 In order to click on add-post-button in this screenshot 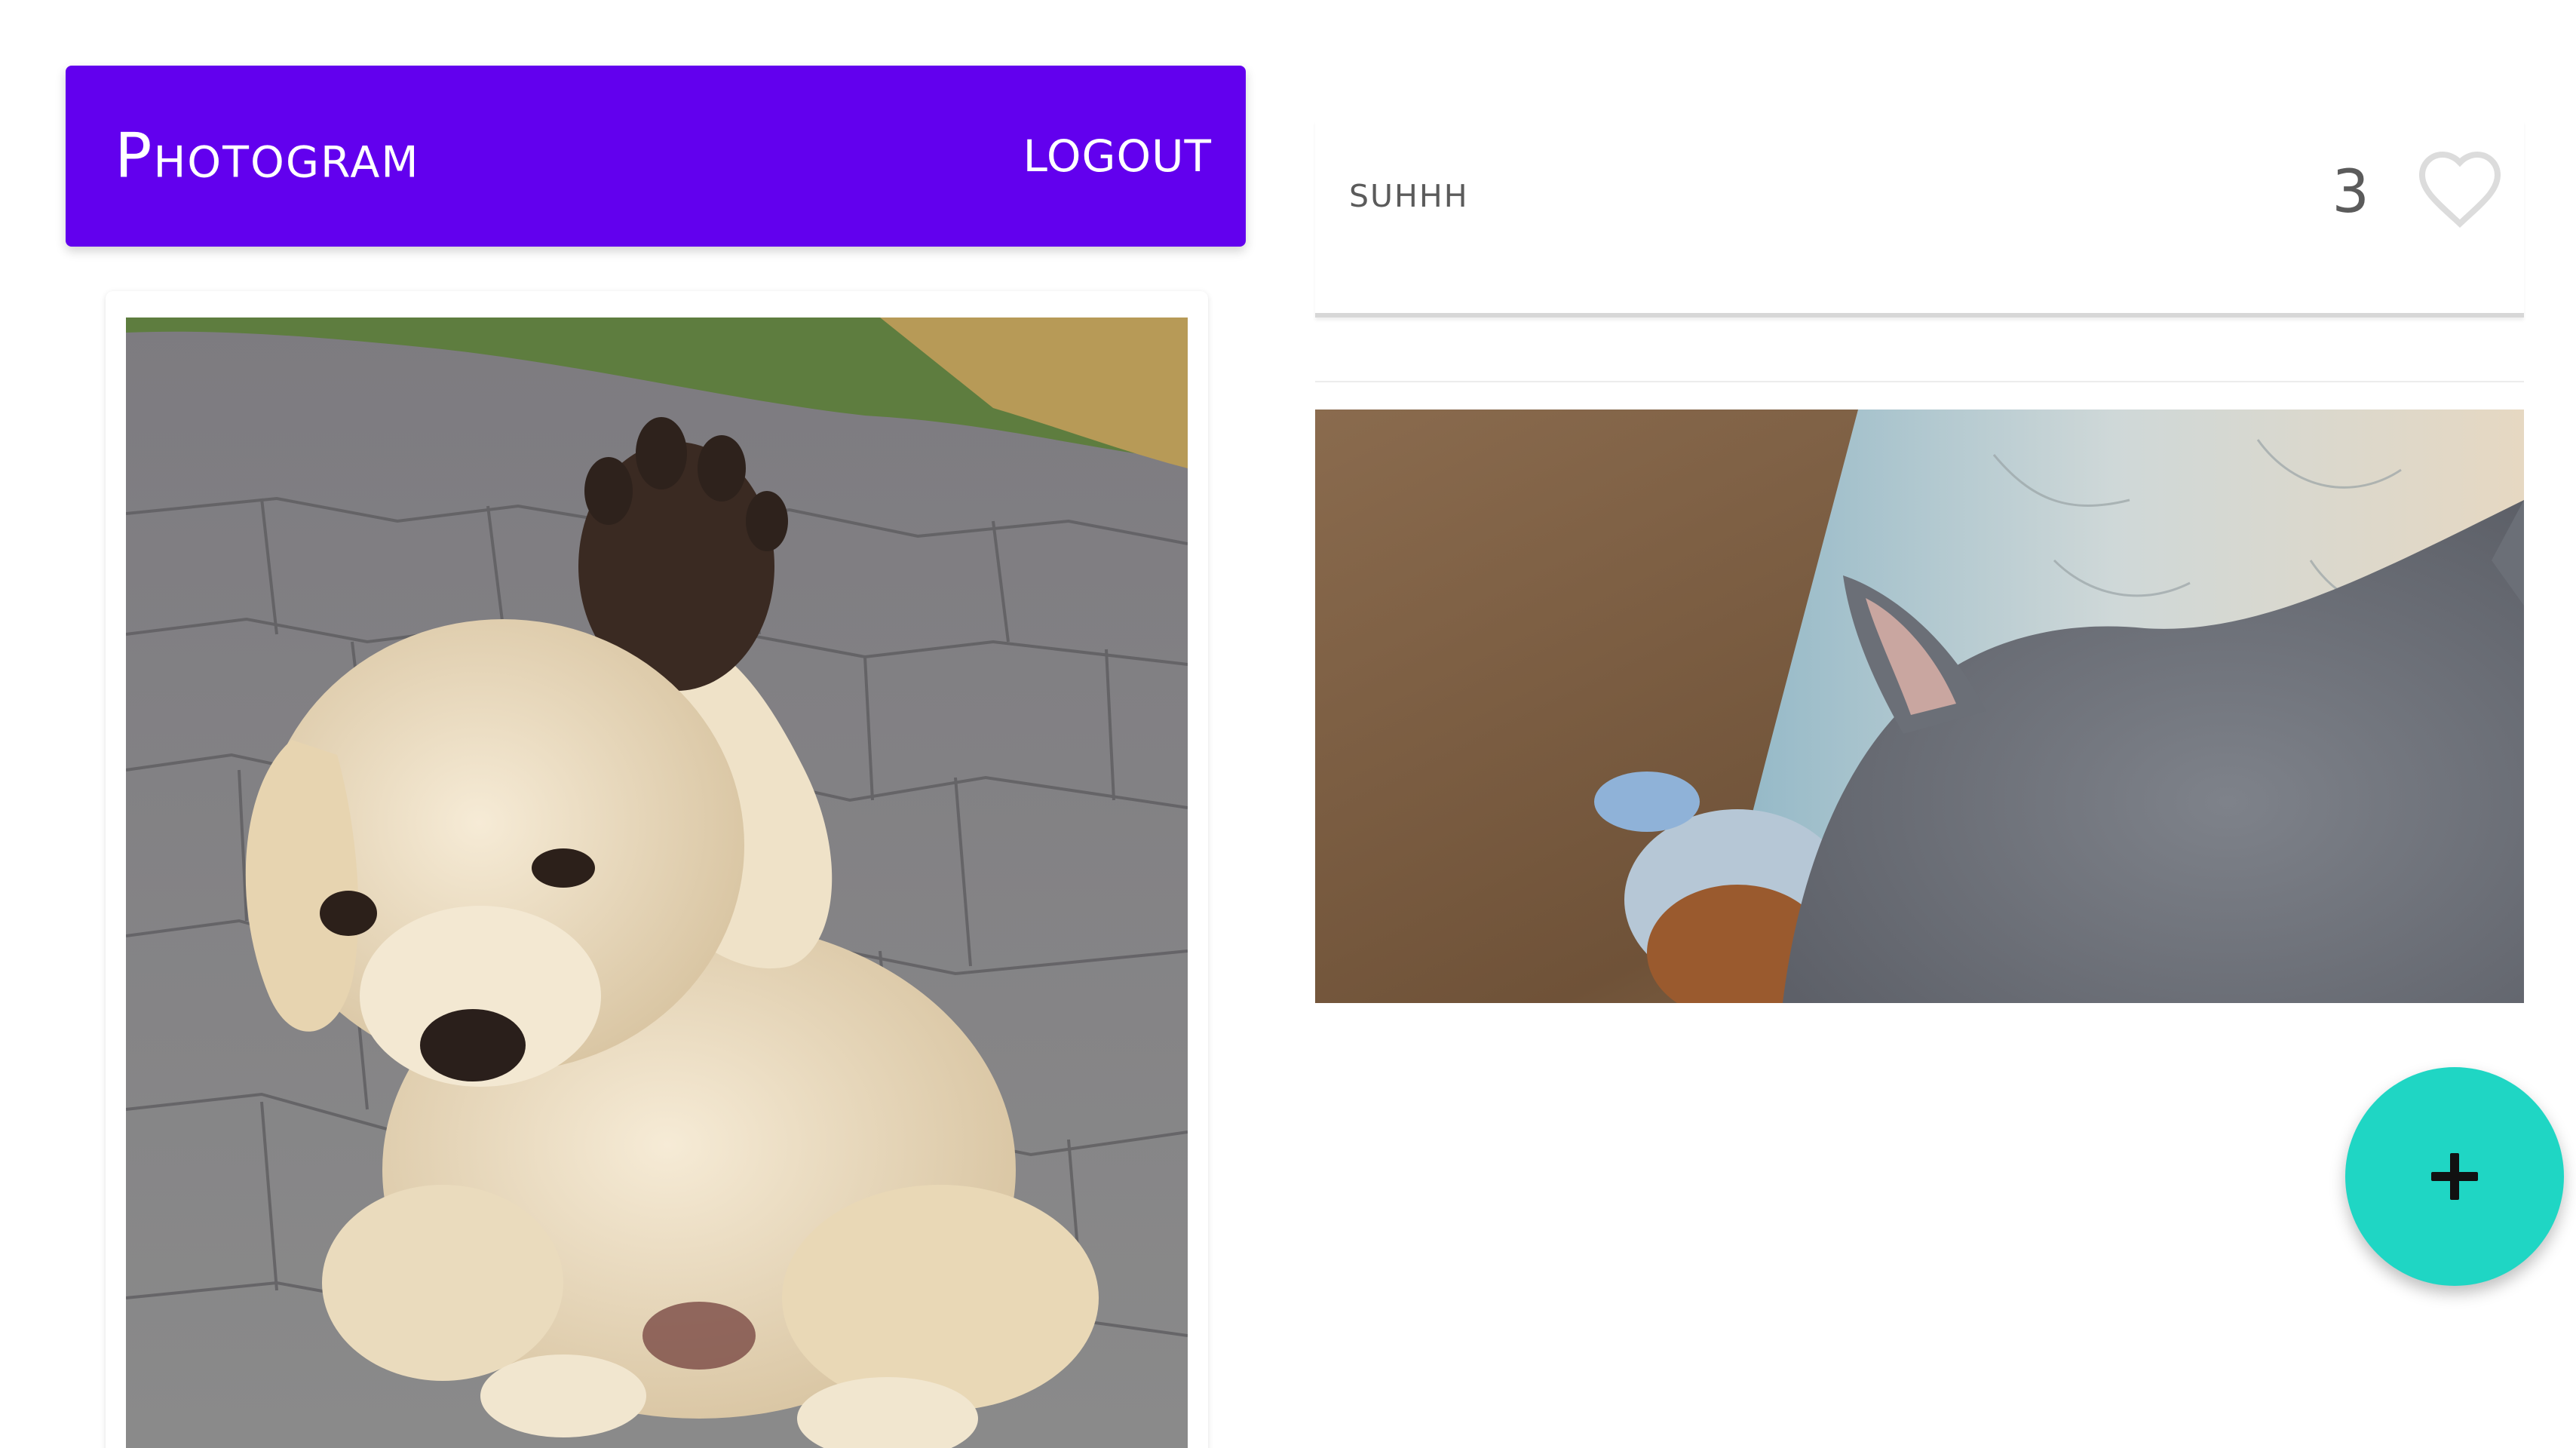, I will do `click(2454, 1176)`.